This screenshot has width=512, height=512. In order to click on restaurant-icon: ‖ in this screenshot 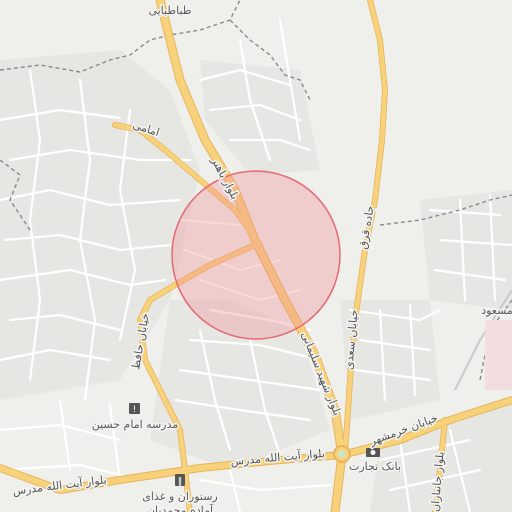, I will do `click(180, 480)`.